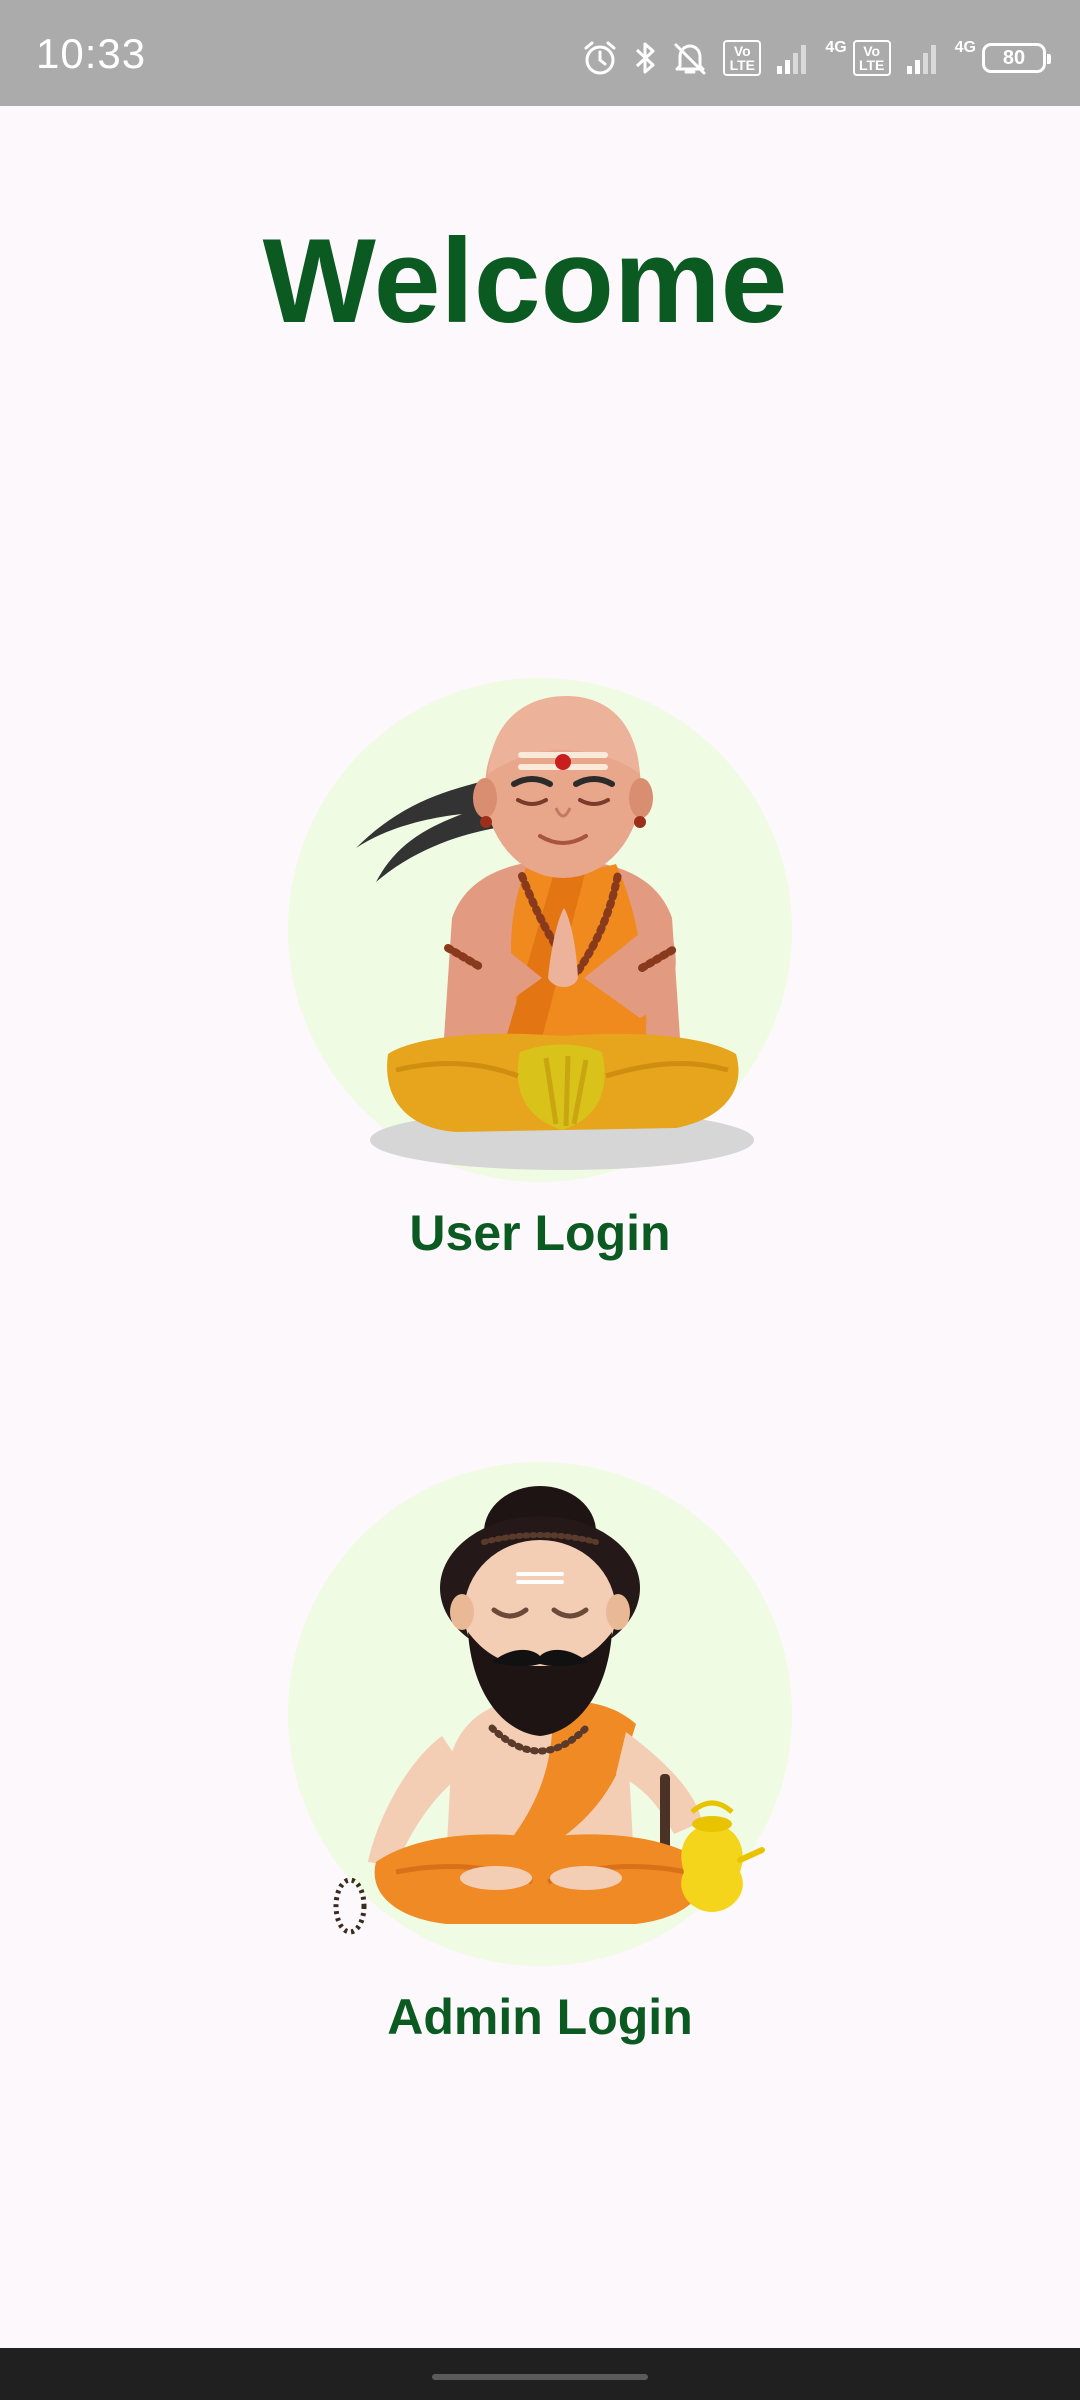 This screenshot has height=2400, width=1080. Describe the element at coordinates (690, 58) in the screenshot. I see `notification-muted-icon` at that location.